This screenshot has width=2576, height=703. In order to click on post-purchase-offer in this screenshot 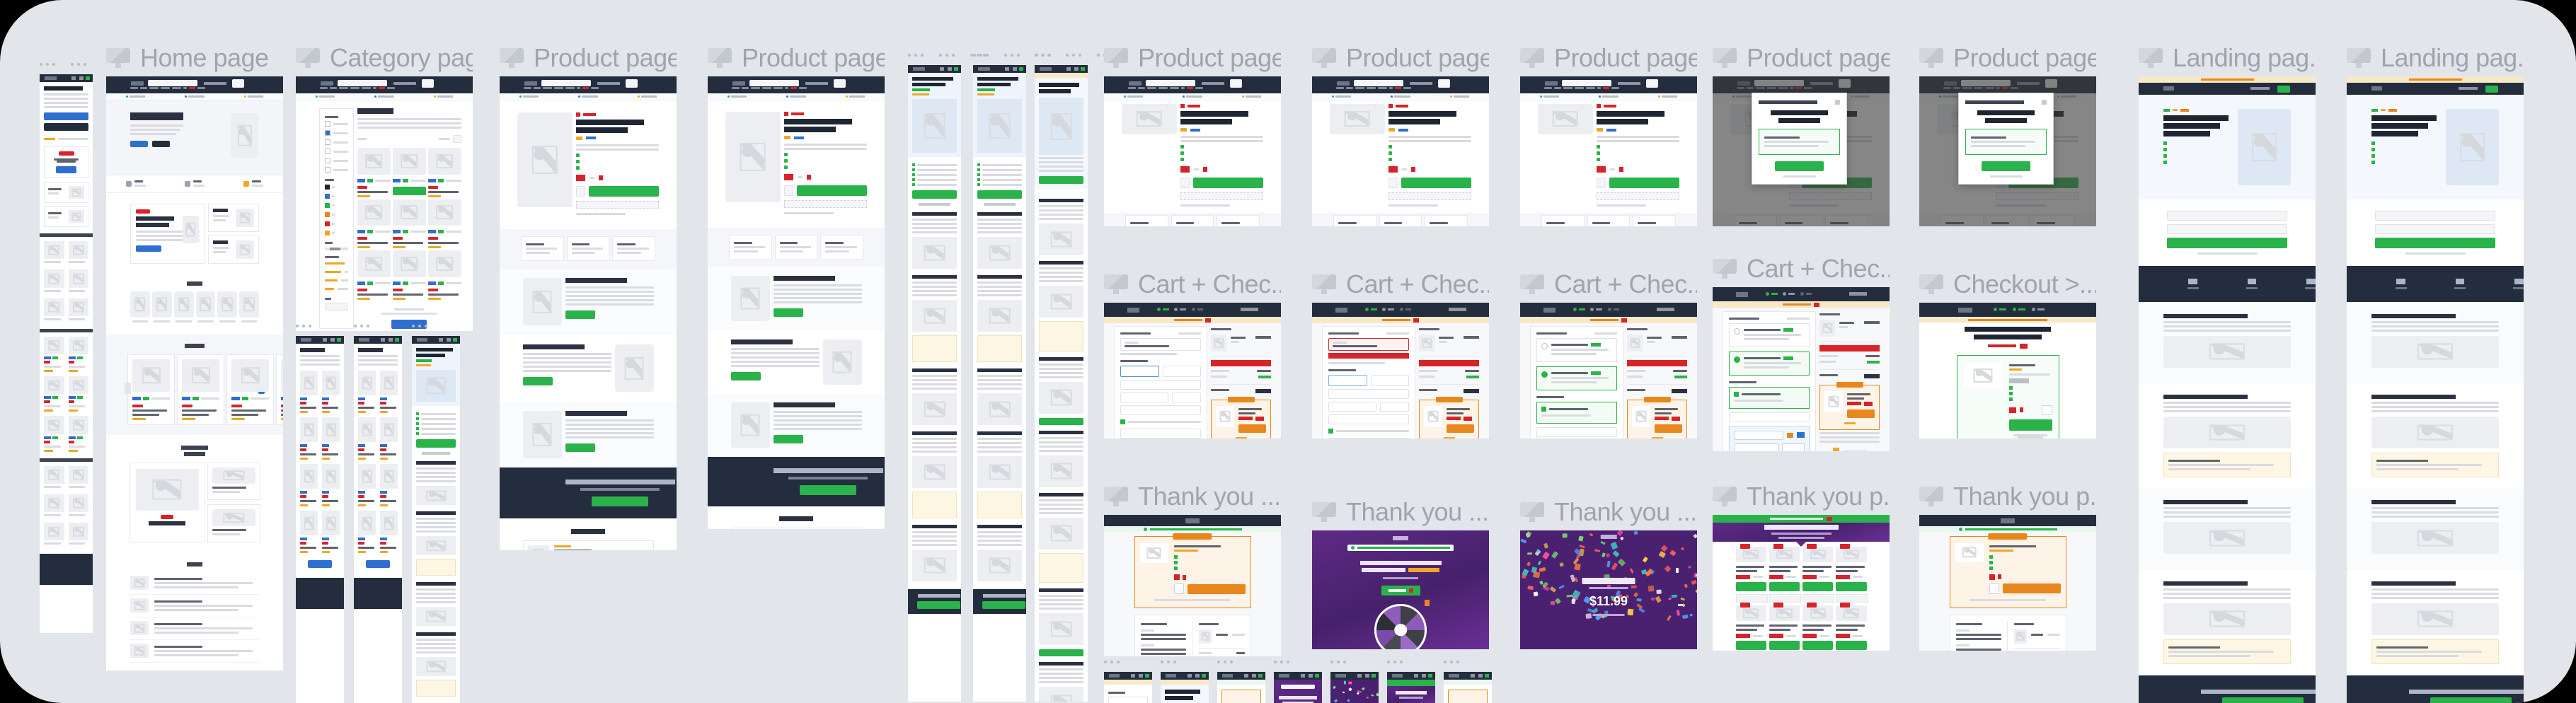, I will do `click(1468, 697)`.